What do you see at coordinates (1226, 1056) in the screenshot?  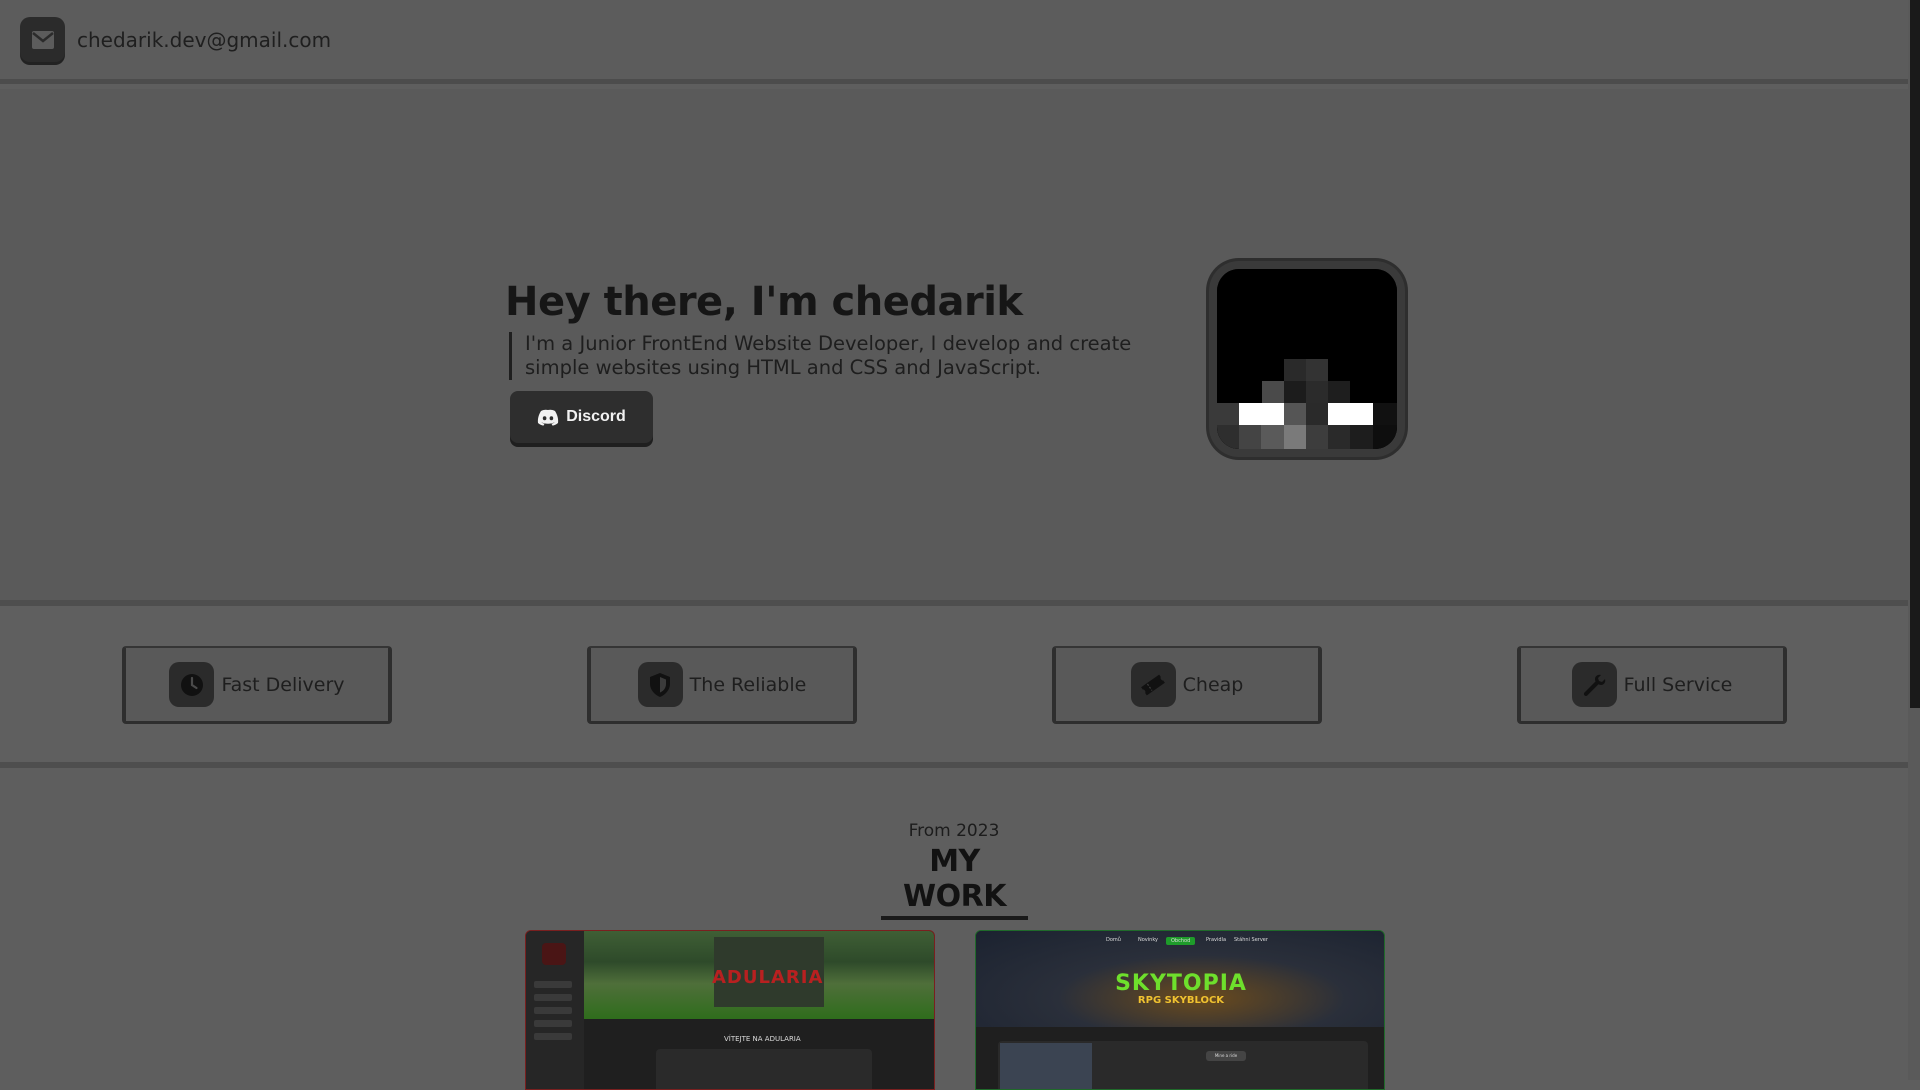 I see `preview-button: Mine a ride` at bounding box center [1226, 1056].